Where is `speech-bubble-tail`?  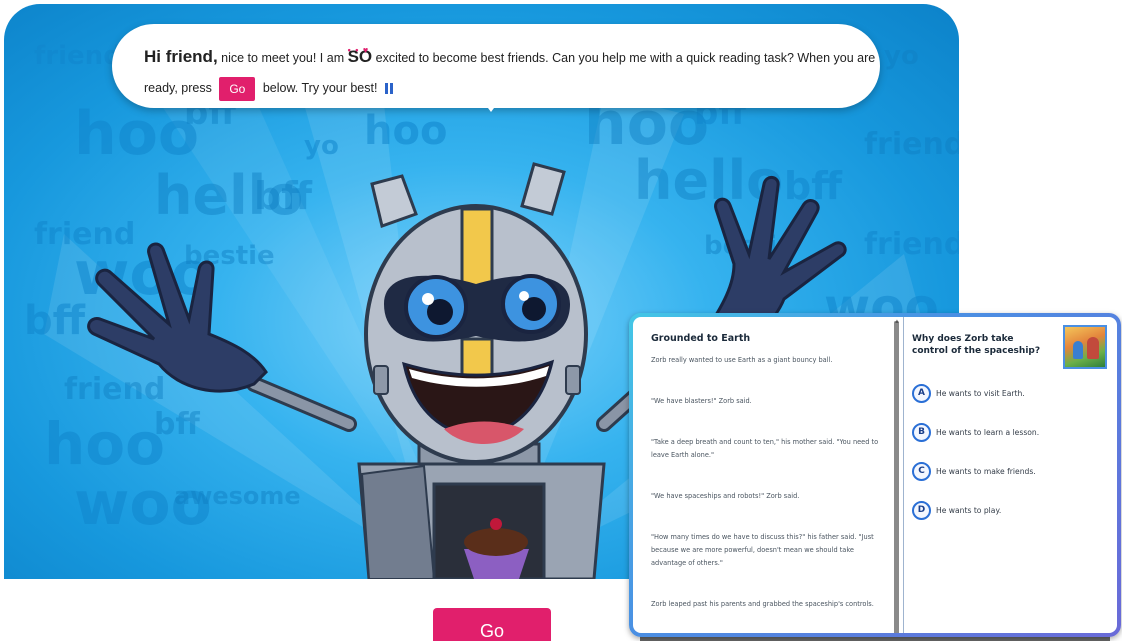 speech-bubble-tail is located at coordinates (491, 106).